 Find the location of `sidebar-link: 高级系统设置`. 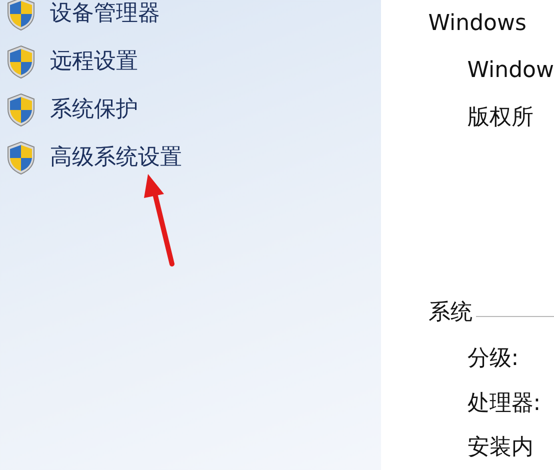

sidebar-link: 高级系统设置 is located at coordinates (116, 158).